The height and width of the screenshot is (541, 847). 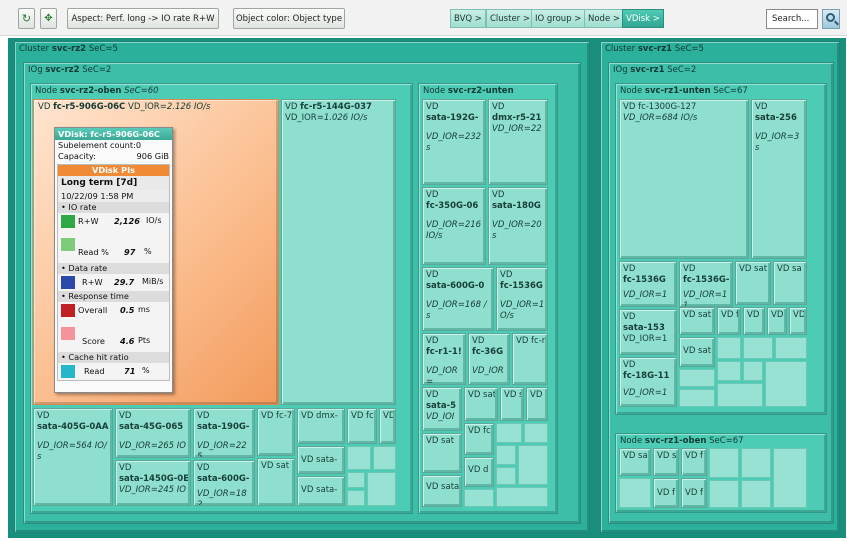 I want to click on object-color-button: Object color: Object type, so click(x=289, y=18).